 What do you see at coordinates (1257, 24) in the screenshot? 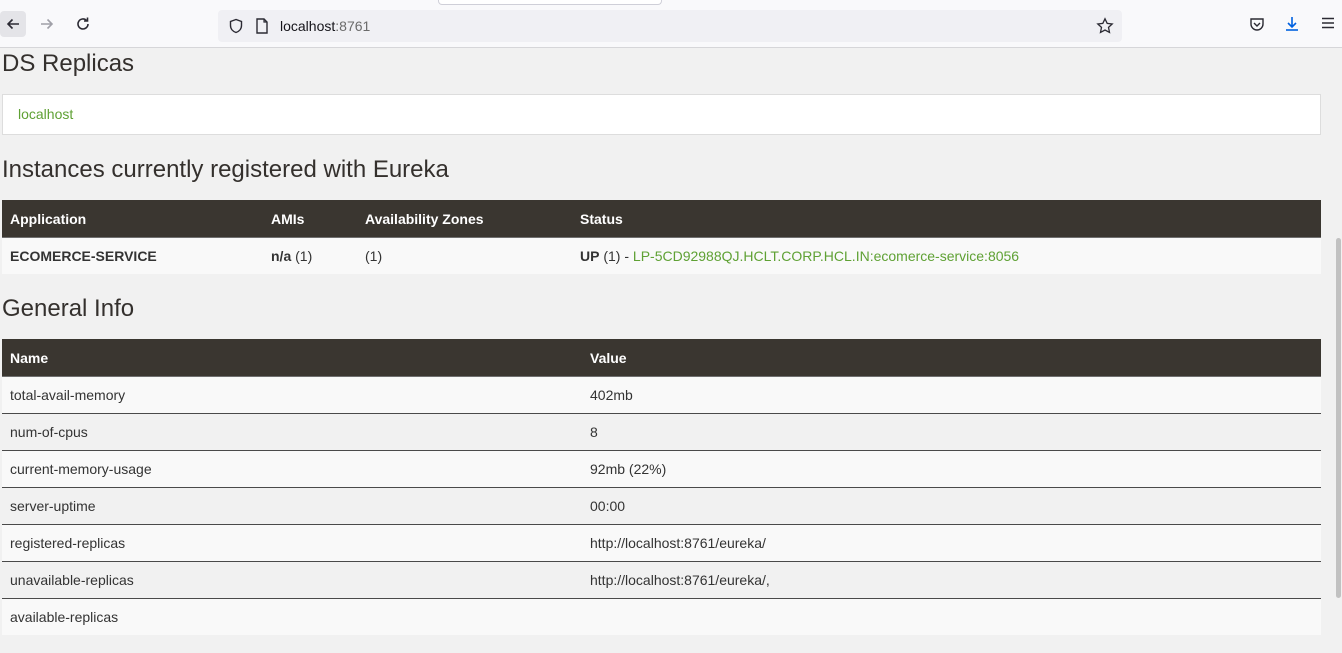
I see `pocket-icon` at bounding box center [1257, 24].